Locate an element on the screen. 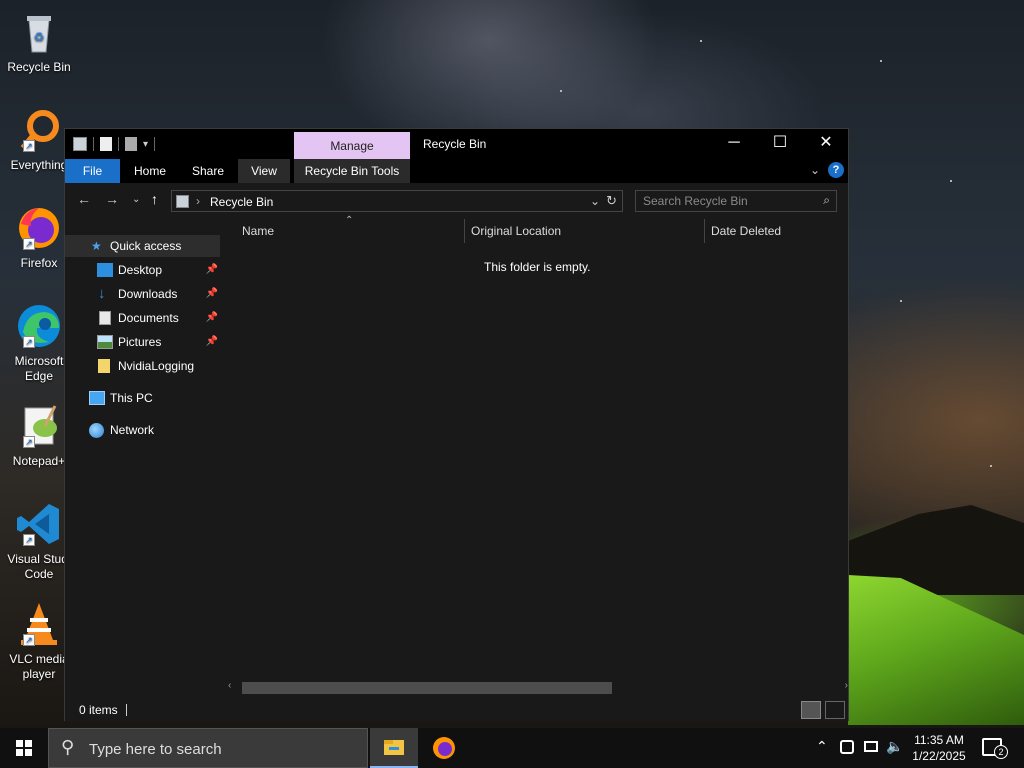 This screenshot has width=1024, height=768. windows-logo-icon is located at coordinates (24, 748).